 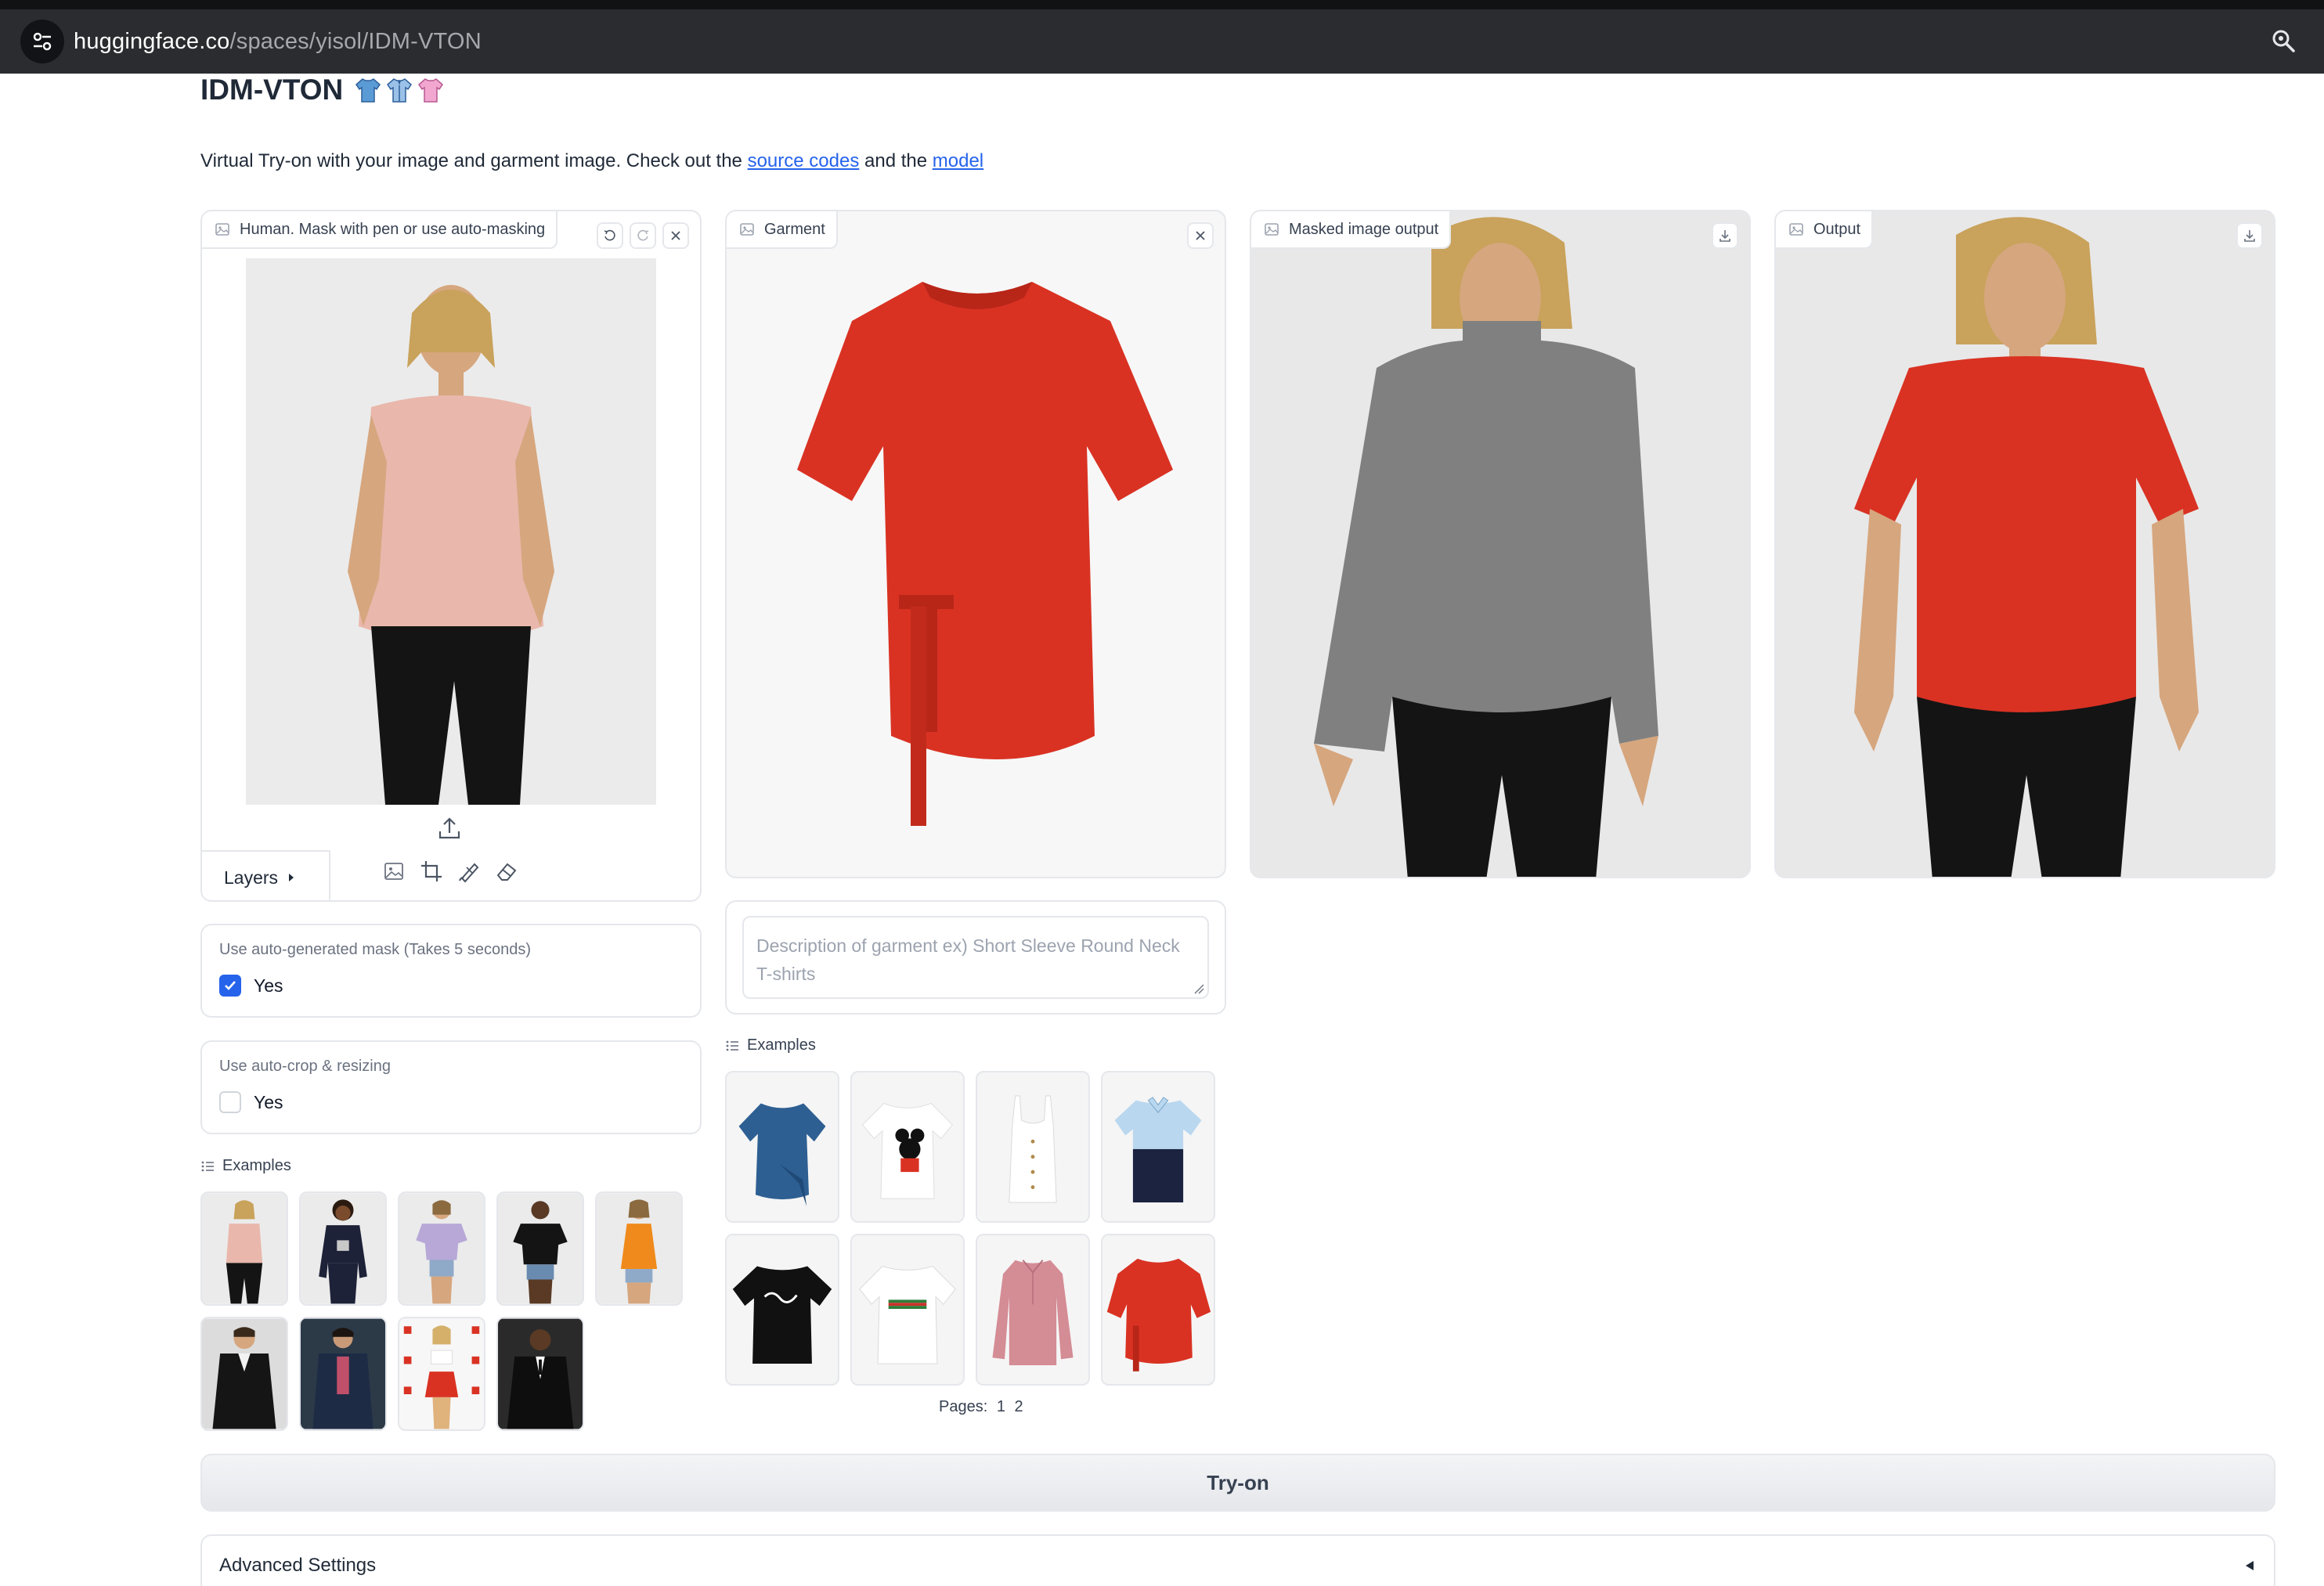 What do you see at coordinates (2250, 1565) in the screenshot?
I see `caret-left-icon` at bounding box center [2250, 1565].